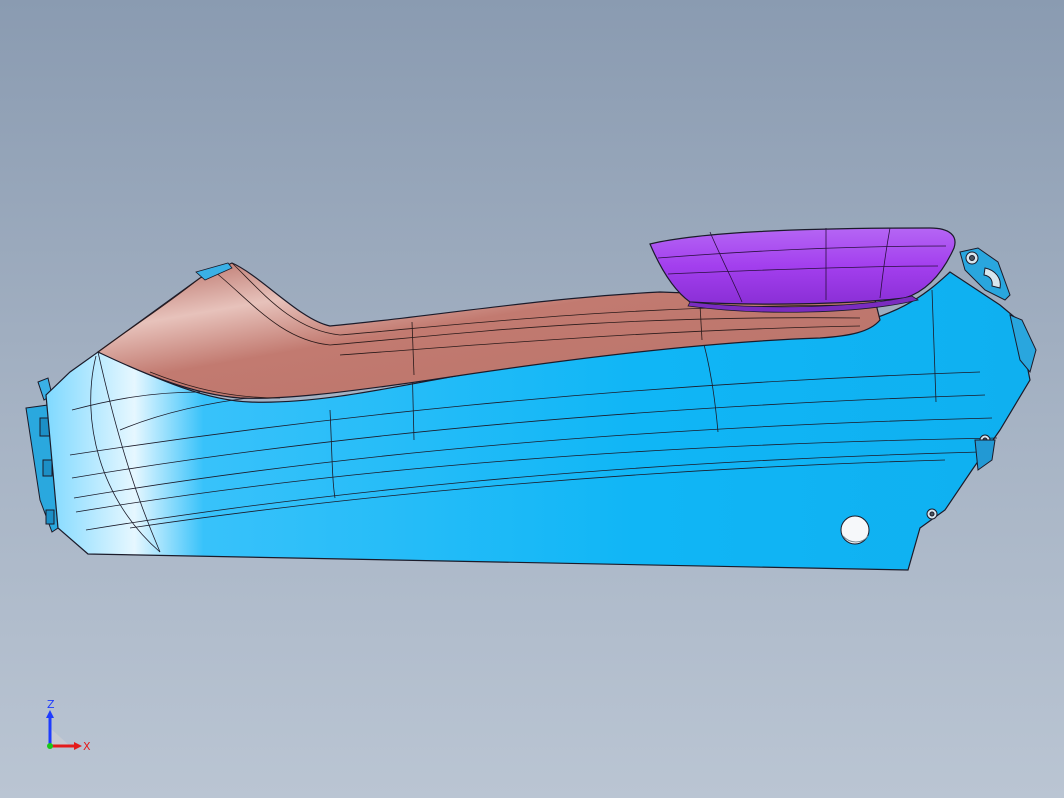  I want to click on armrest-lid, so click(802, 270).